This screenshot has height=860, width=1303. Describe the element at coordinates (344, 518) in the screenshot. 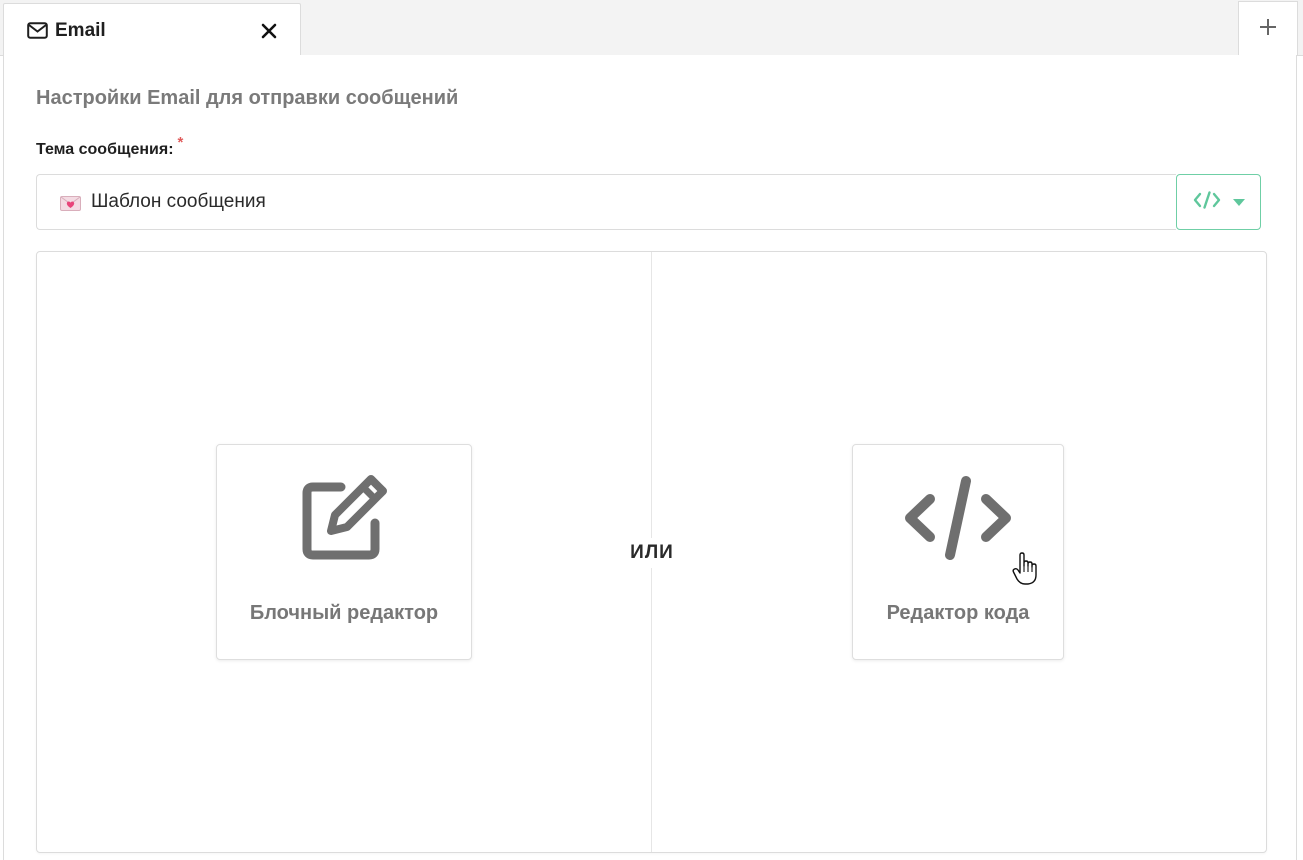

I see `pencil-square-icon` at that location.